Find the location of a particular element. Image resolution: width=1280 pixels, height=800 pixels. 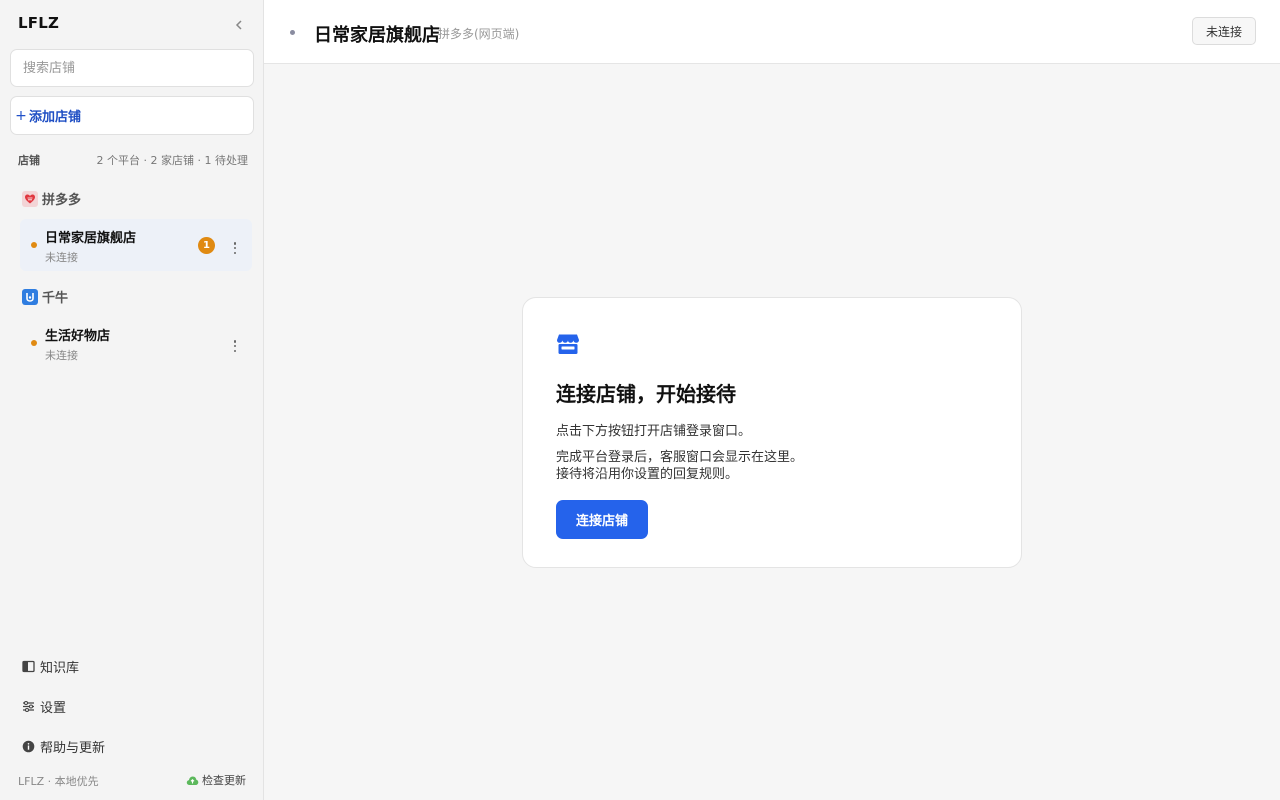

store-search-input is located at coordinates (132, 68).